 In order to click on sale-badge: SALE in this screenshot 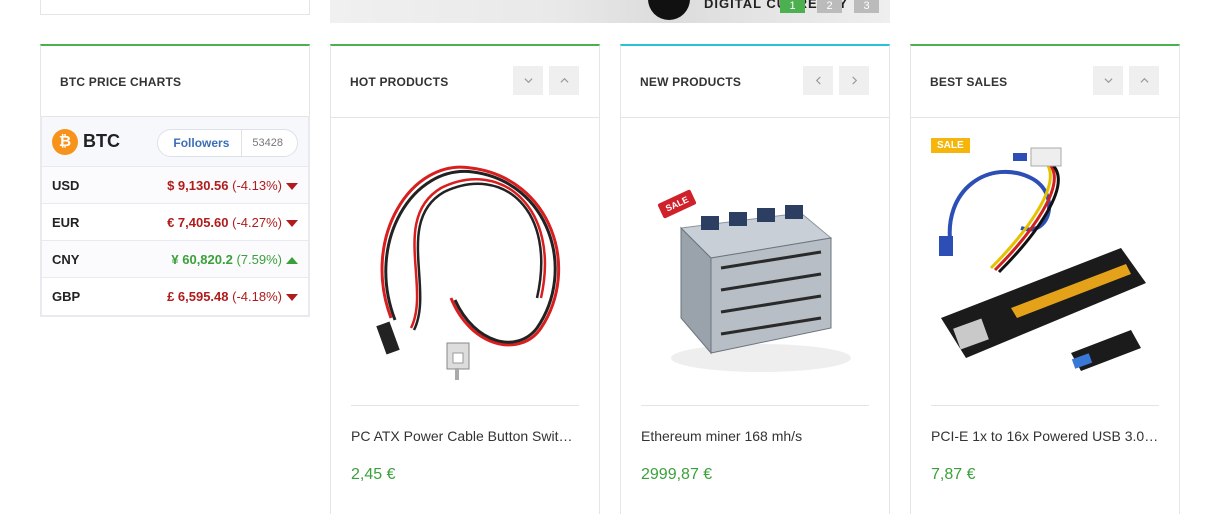, I will do `click(950, 145)`.